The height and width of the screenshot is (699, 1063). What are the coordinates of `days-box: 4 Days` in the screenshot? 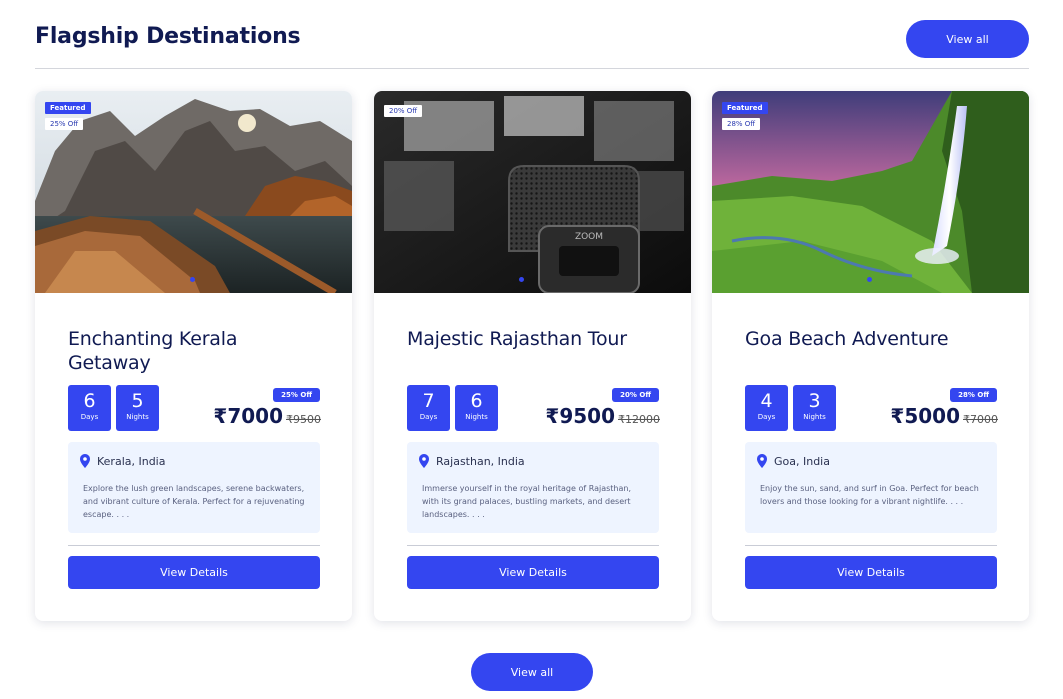 It's located at (766, 408).